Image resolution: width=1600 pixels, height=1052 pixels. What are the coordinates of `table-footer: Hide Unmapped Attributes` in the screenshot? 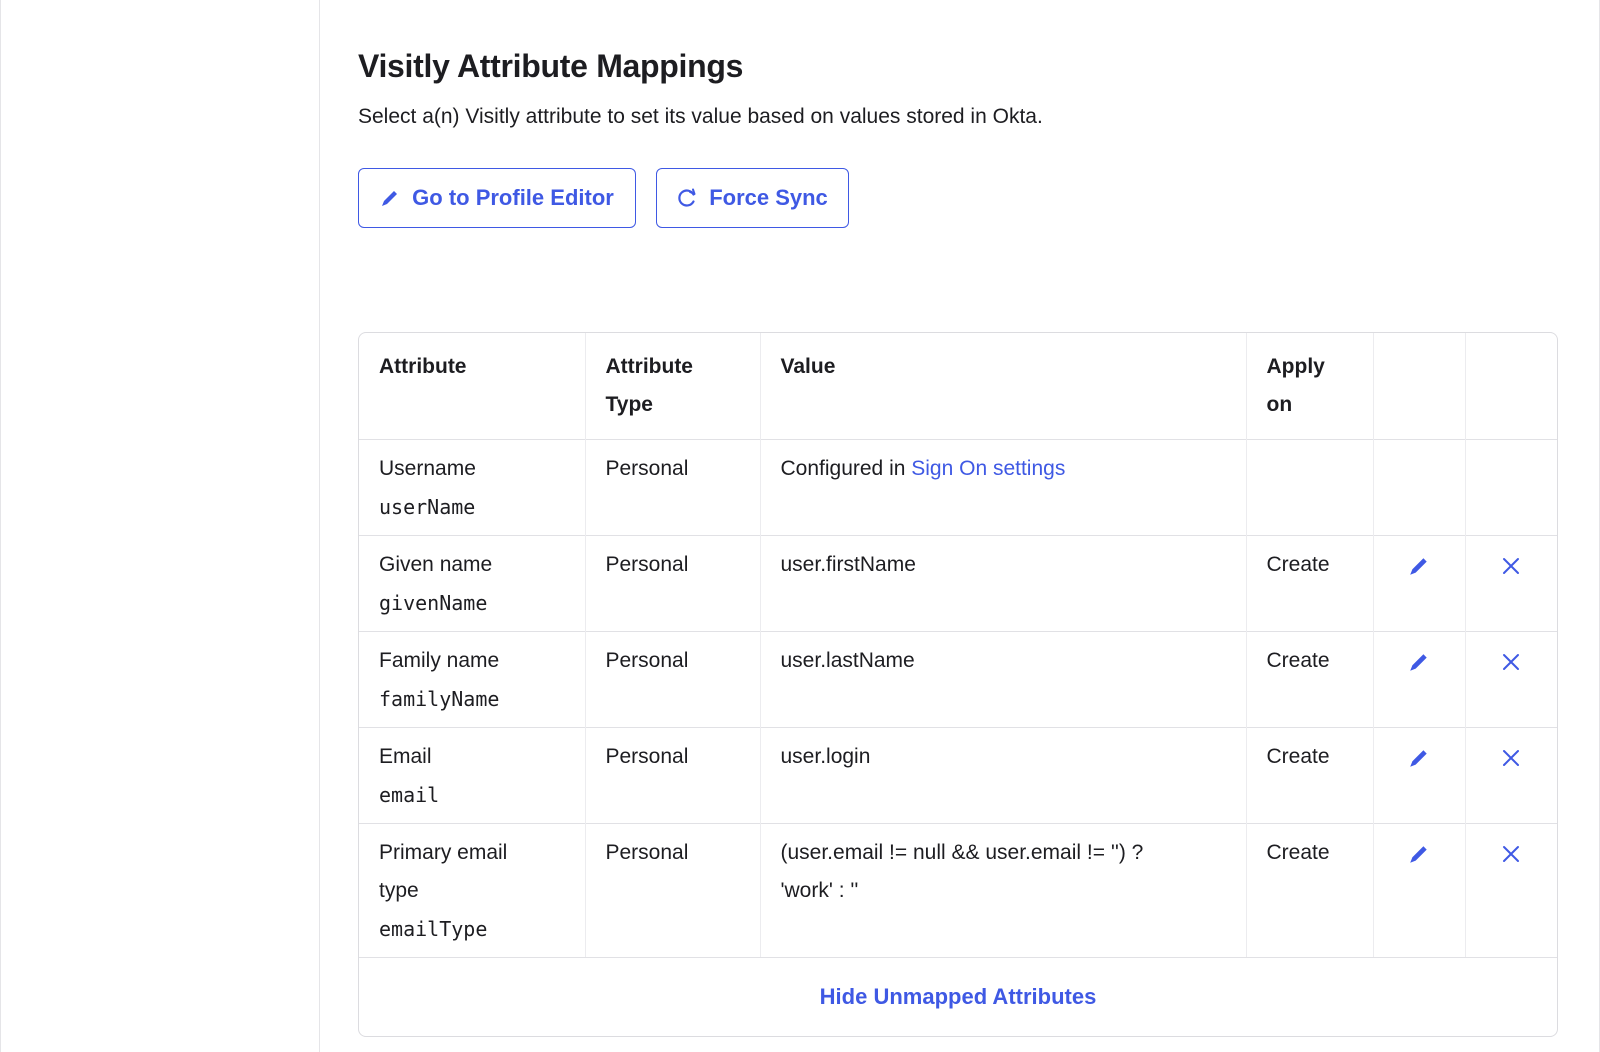 It's located at (958, 996).